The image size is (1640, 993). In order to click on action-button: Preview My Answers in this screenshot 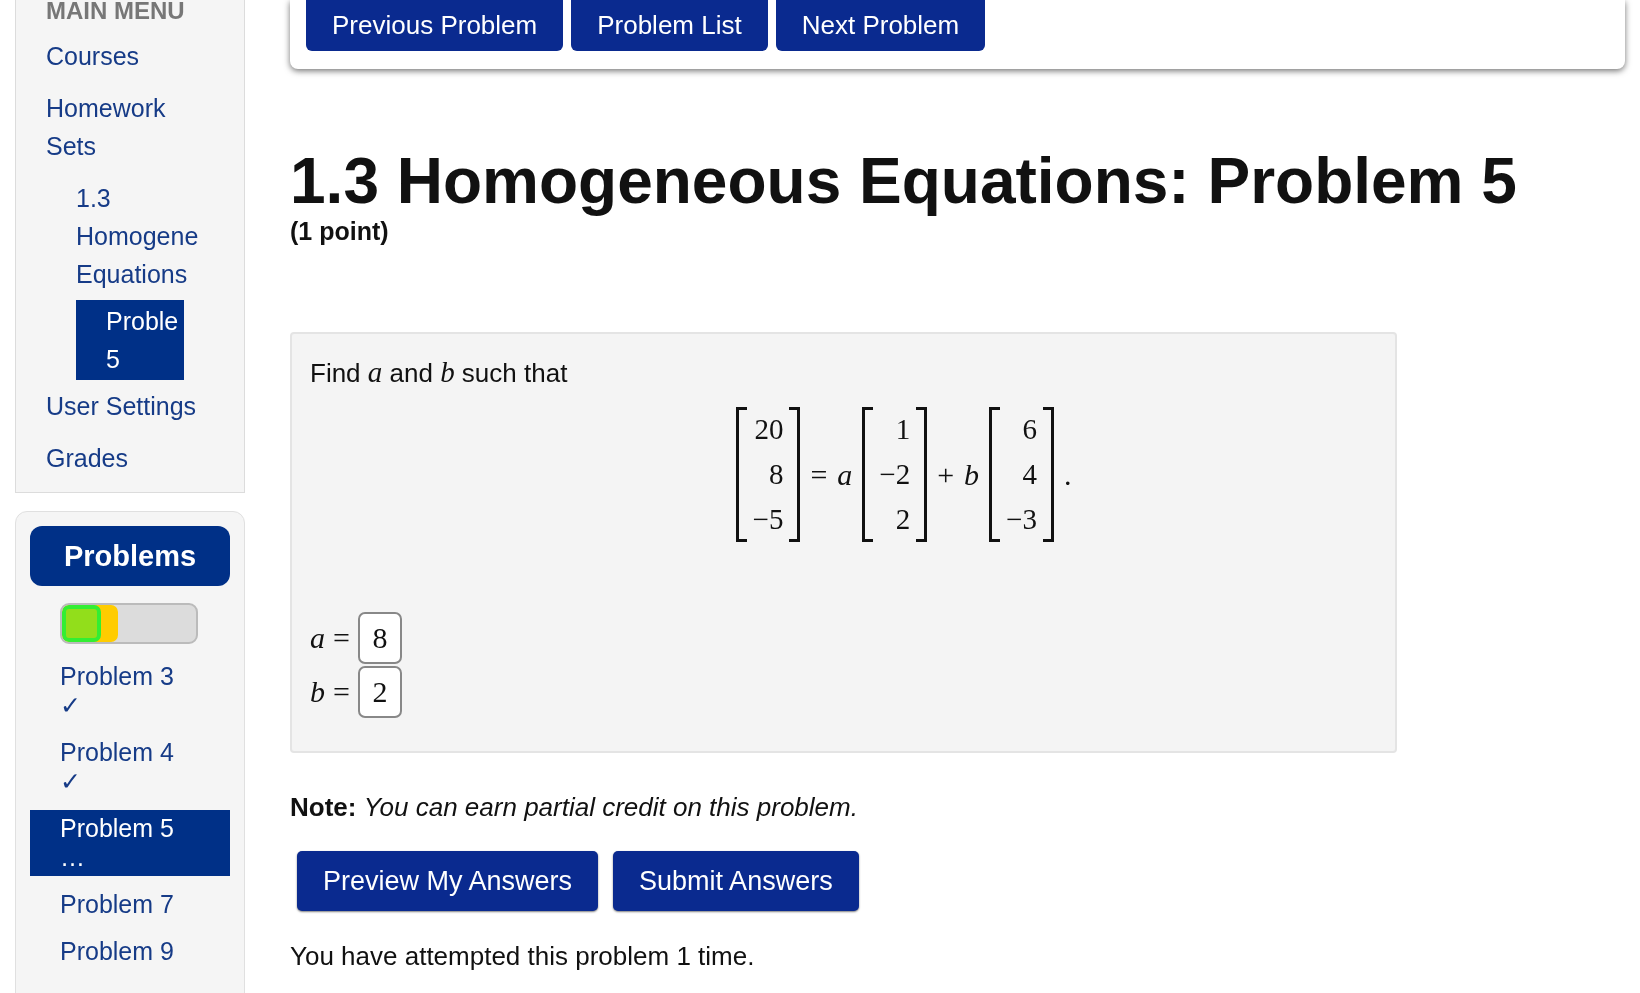, I will do `click(448, 881)`.